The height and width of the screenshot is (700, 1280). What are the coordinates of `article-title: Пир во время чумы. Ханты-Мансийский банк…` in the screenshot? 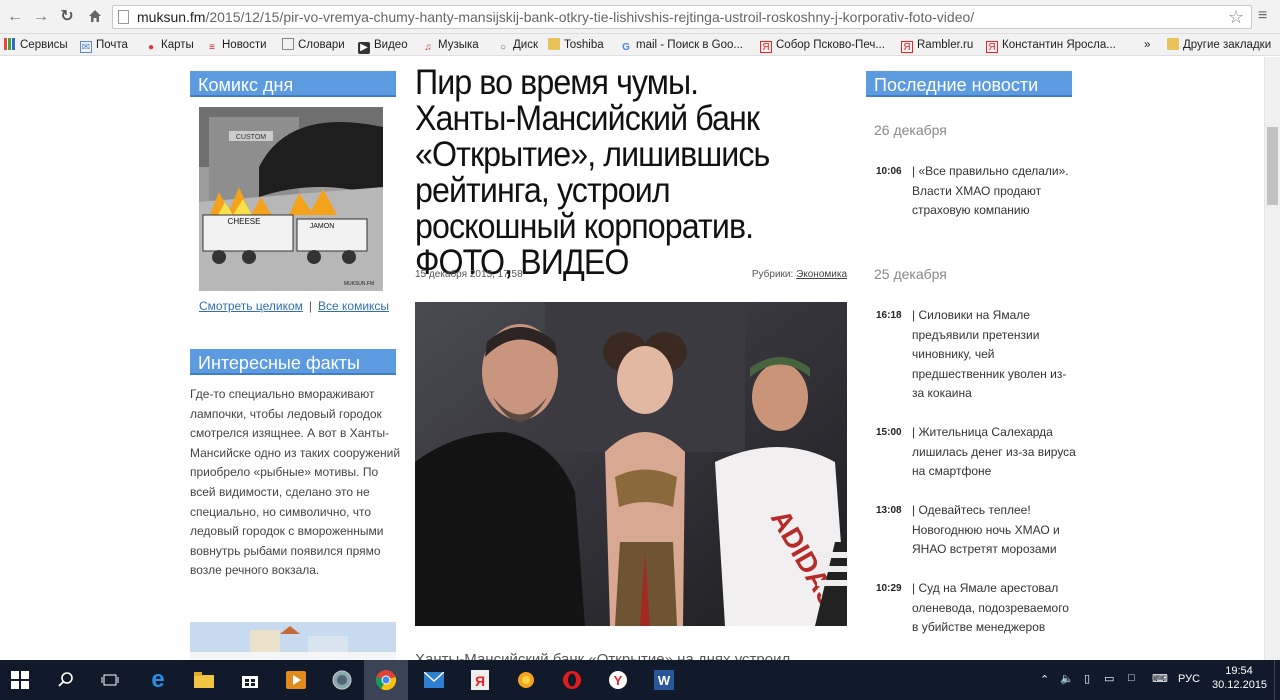 It's located at (592, 172).